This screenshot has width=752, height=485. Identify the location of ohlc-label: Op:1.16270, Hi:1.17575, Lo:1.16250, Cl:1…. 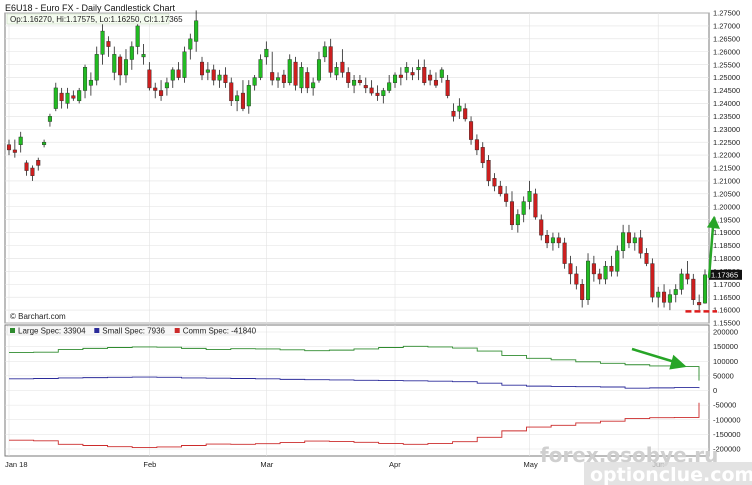
(96, 19).